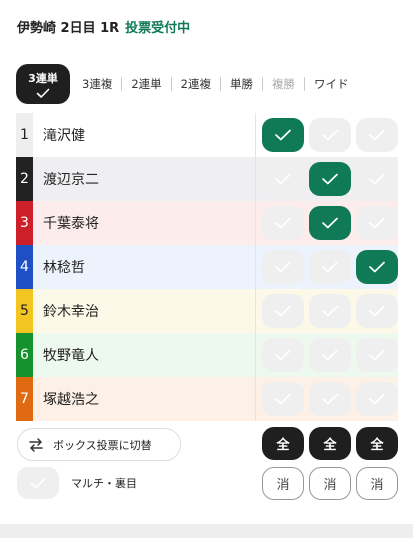  What do you see at coordinates (144, 399) in the screenshot?
I see `rider-name: 塚越浩之` at bounding box center [144, 399].